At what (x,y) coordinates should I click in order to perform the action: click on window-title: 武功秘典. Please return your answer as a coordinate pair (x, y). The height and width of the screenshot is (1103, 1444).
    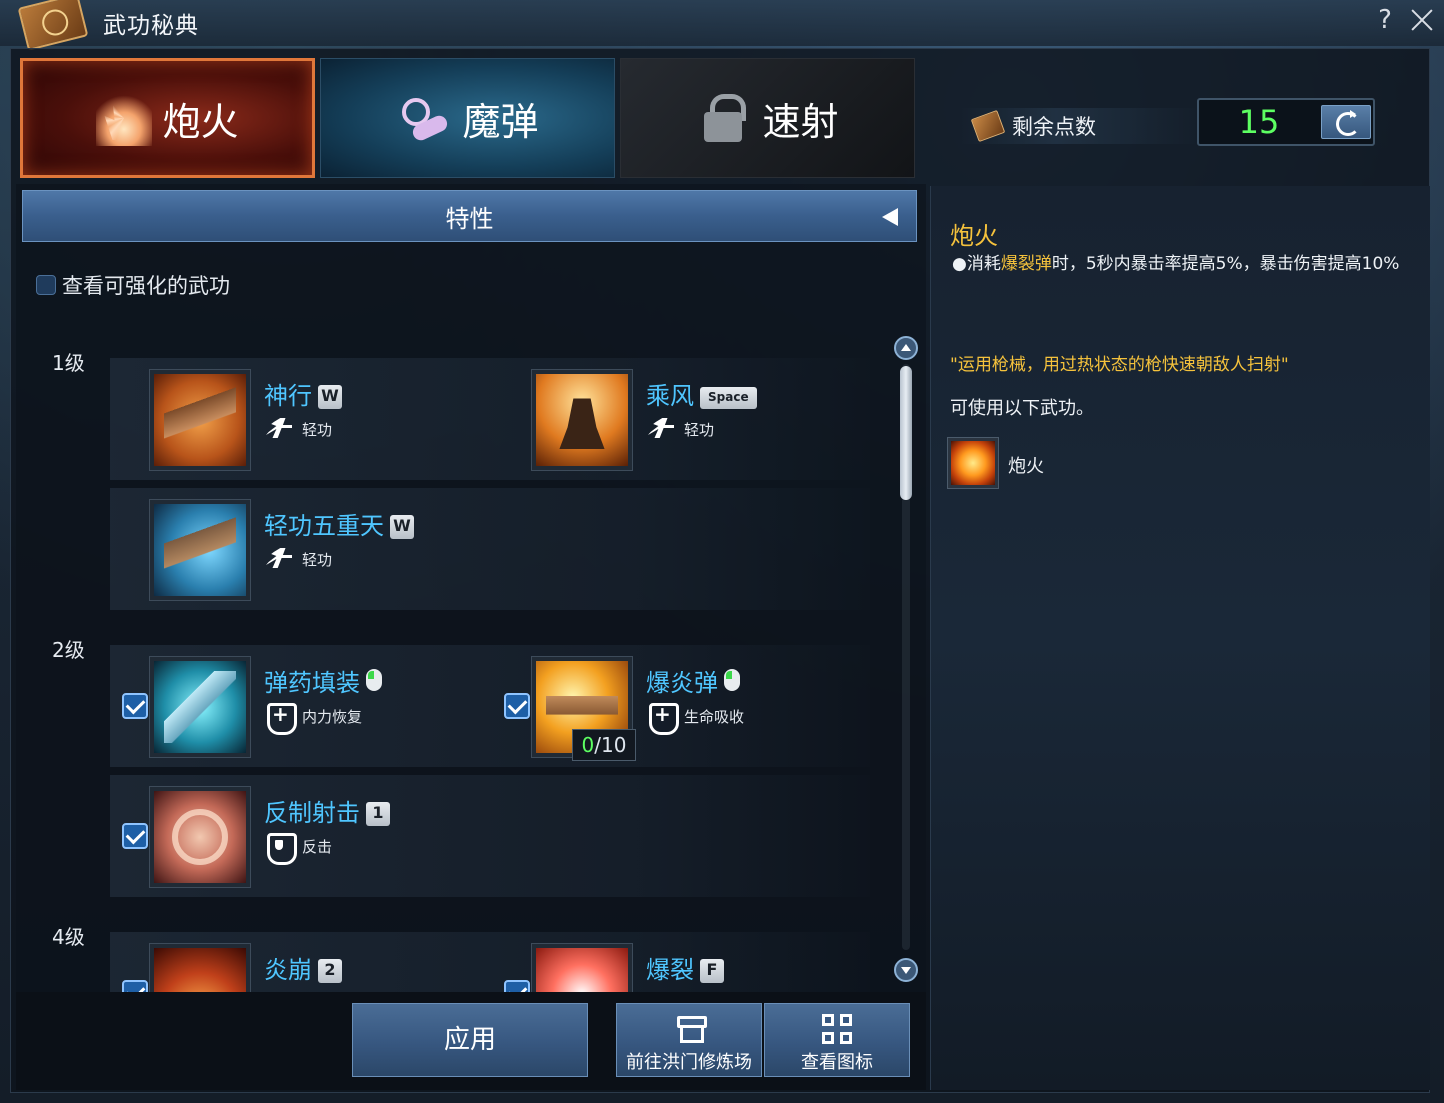
    Looking at the image, I should click on (151, 26).